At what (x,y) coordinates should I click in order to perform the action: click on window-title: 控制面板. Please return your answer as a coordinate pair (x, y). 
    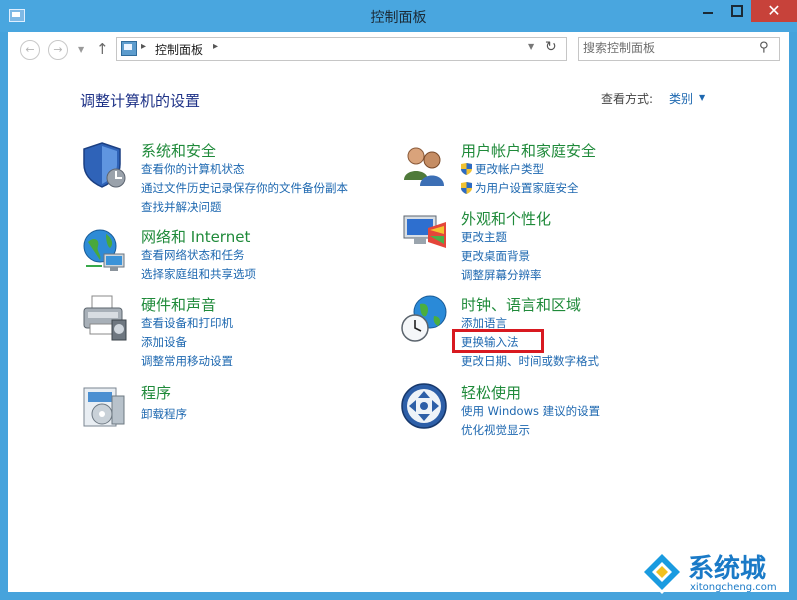
    Looking at the image, I should click on (398, 18).